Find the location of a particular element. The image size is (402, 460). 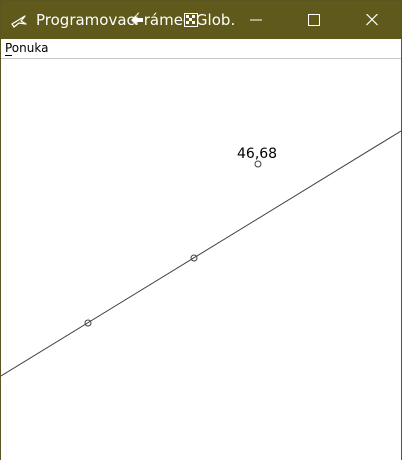

close-icon is located at coordinates (372, 20).